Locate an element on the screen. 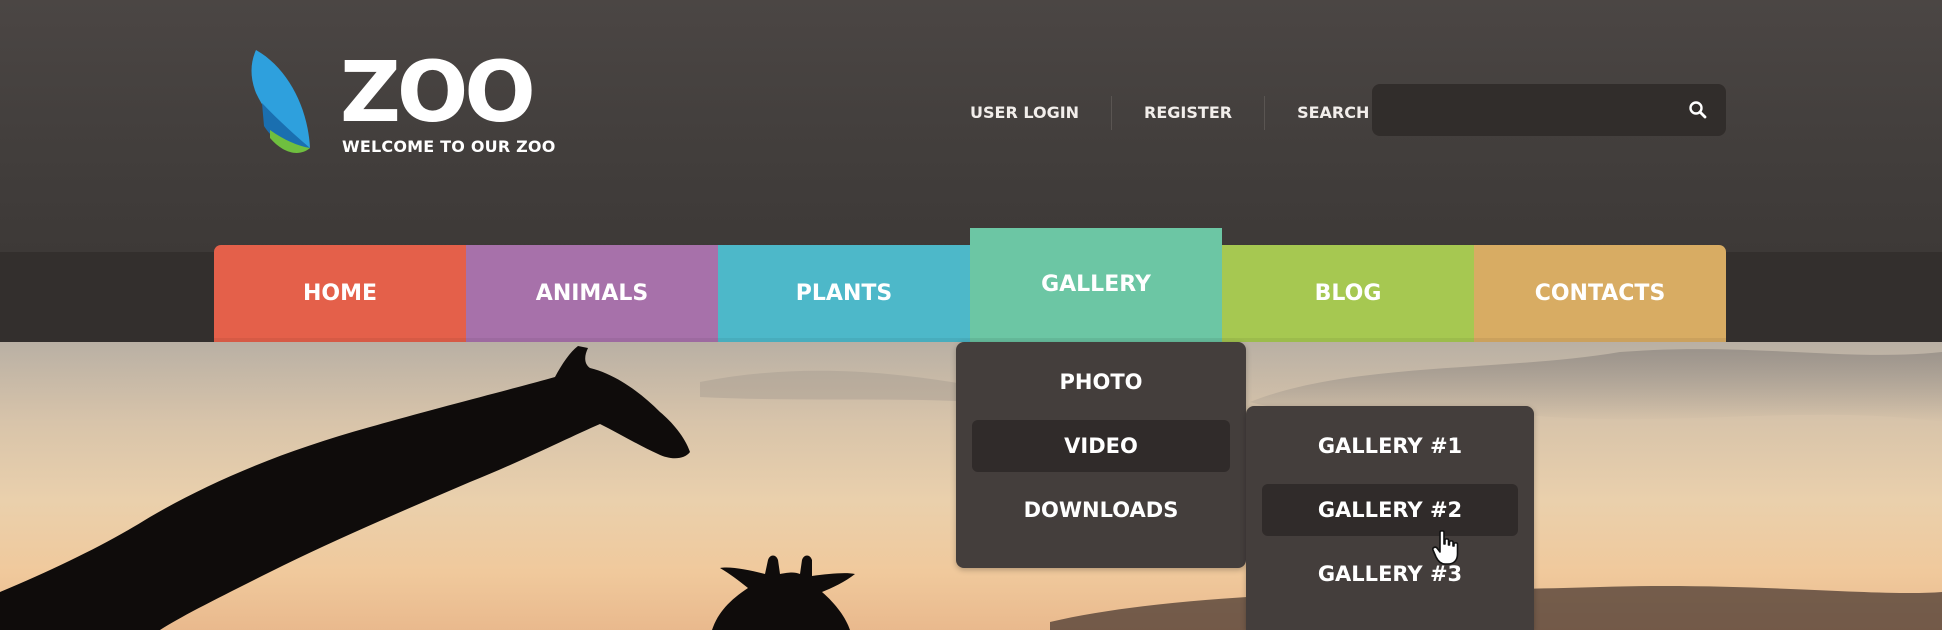 Image resolution: width=1942 pixels, height=630 pixels. search-input is located at coordinates (1533, 111).